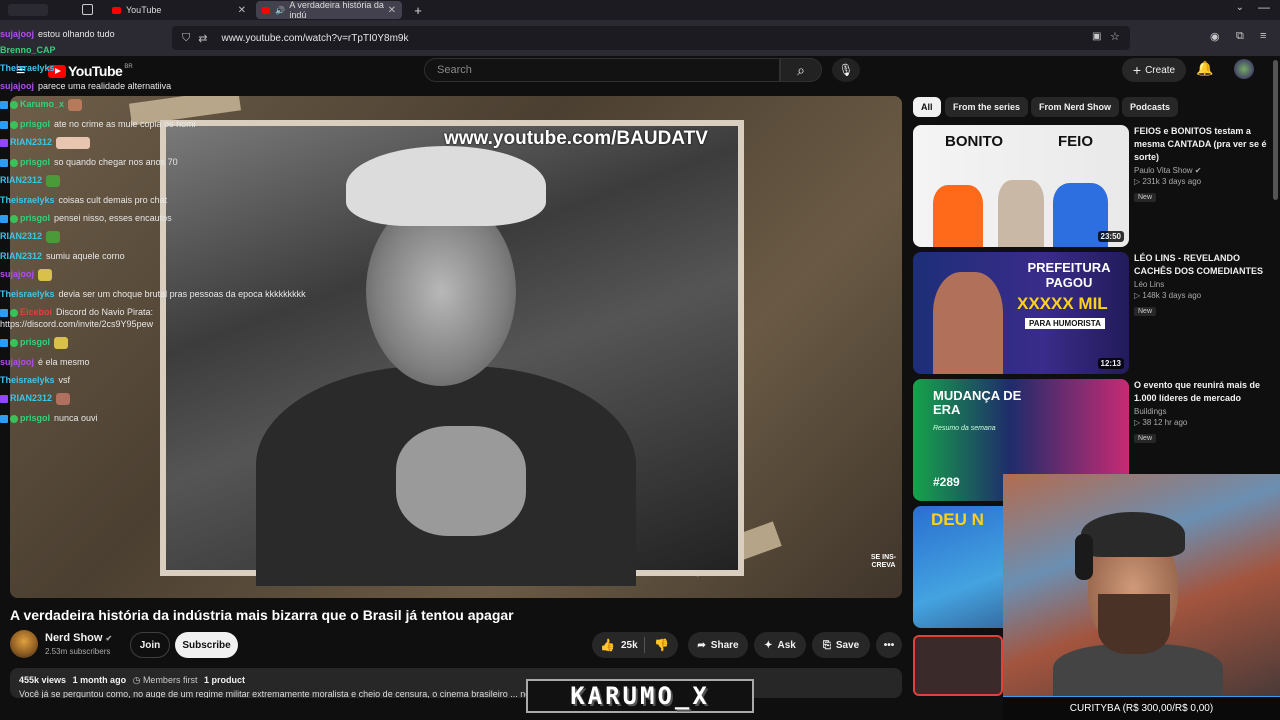 The height and width of the screenshot is (720, 1280). I want to click on browser-tab-youtube: YouTube ✕, so click(179, 10).